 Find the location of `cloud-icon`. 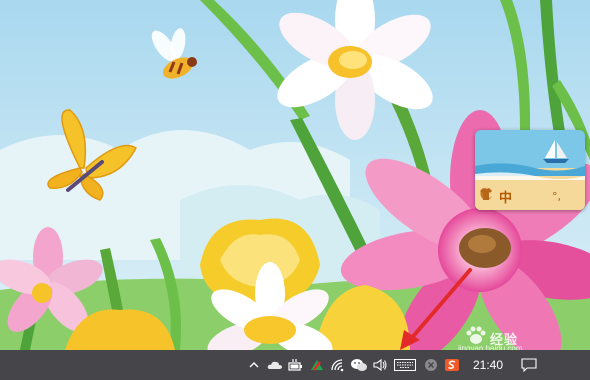

cloud-icon is located at coordinates (274, 365).